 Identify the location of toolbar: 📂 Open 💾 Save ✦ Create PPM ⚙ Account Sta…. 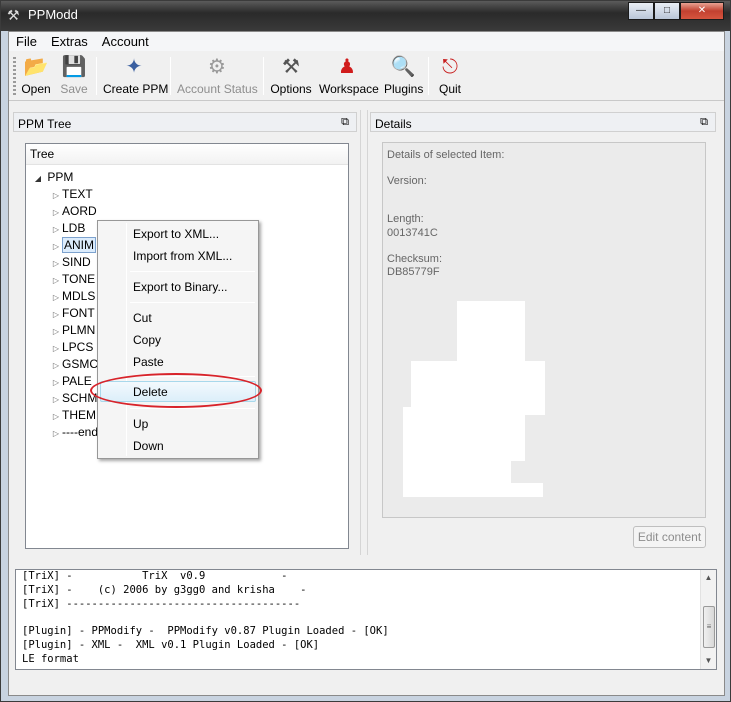
(366, 76).